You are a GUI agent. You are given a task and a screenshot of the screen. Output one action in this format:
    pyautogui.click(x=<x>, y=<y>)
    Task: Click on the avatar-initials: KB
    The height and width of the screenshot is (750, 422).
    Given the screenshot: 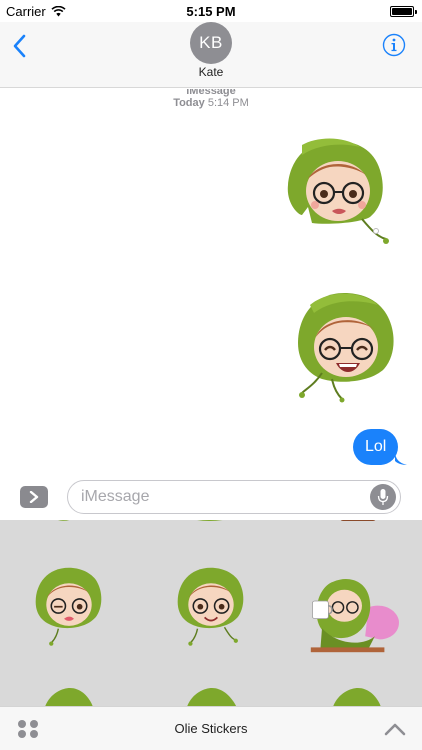 What is the action you would take?
    pyautogui.click(x=211, y=42)
    